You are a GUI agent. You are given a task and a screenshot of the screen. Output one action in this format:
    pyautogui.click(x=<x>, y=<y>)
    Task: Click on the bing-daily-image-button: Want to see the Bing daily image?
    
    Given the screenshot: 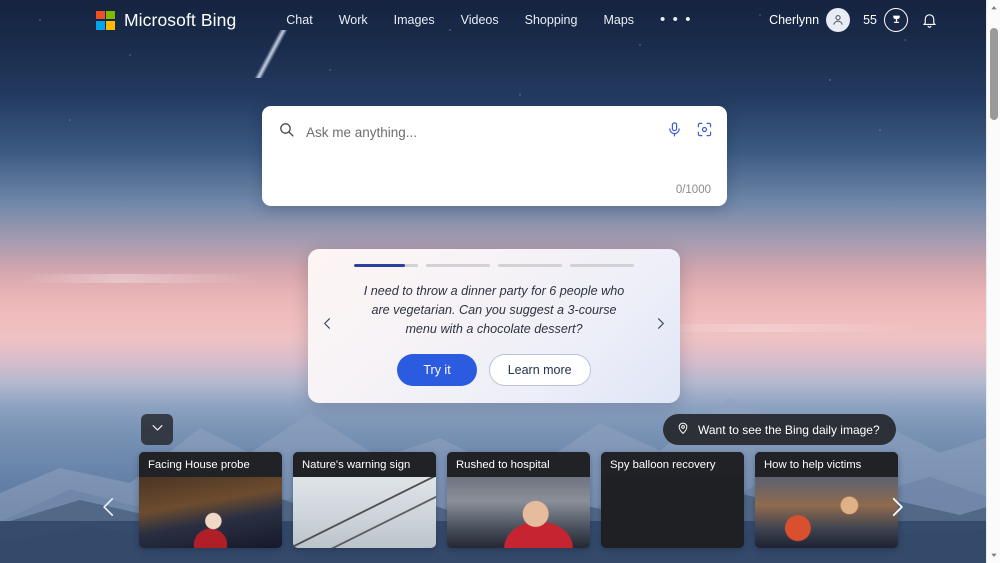 What is the action you would take?
    pyautogui.click(x=779, y=429)
    